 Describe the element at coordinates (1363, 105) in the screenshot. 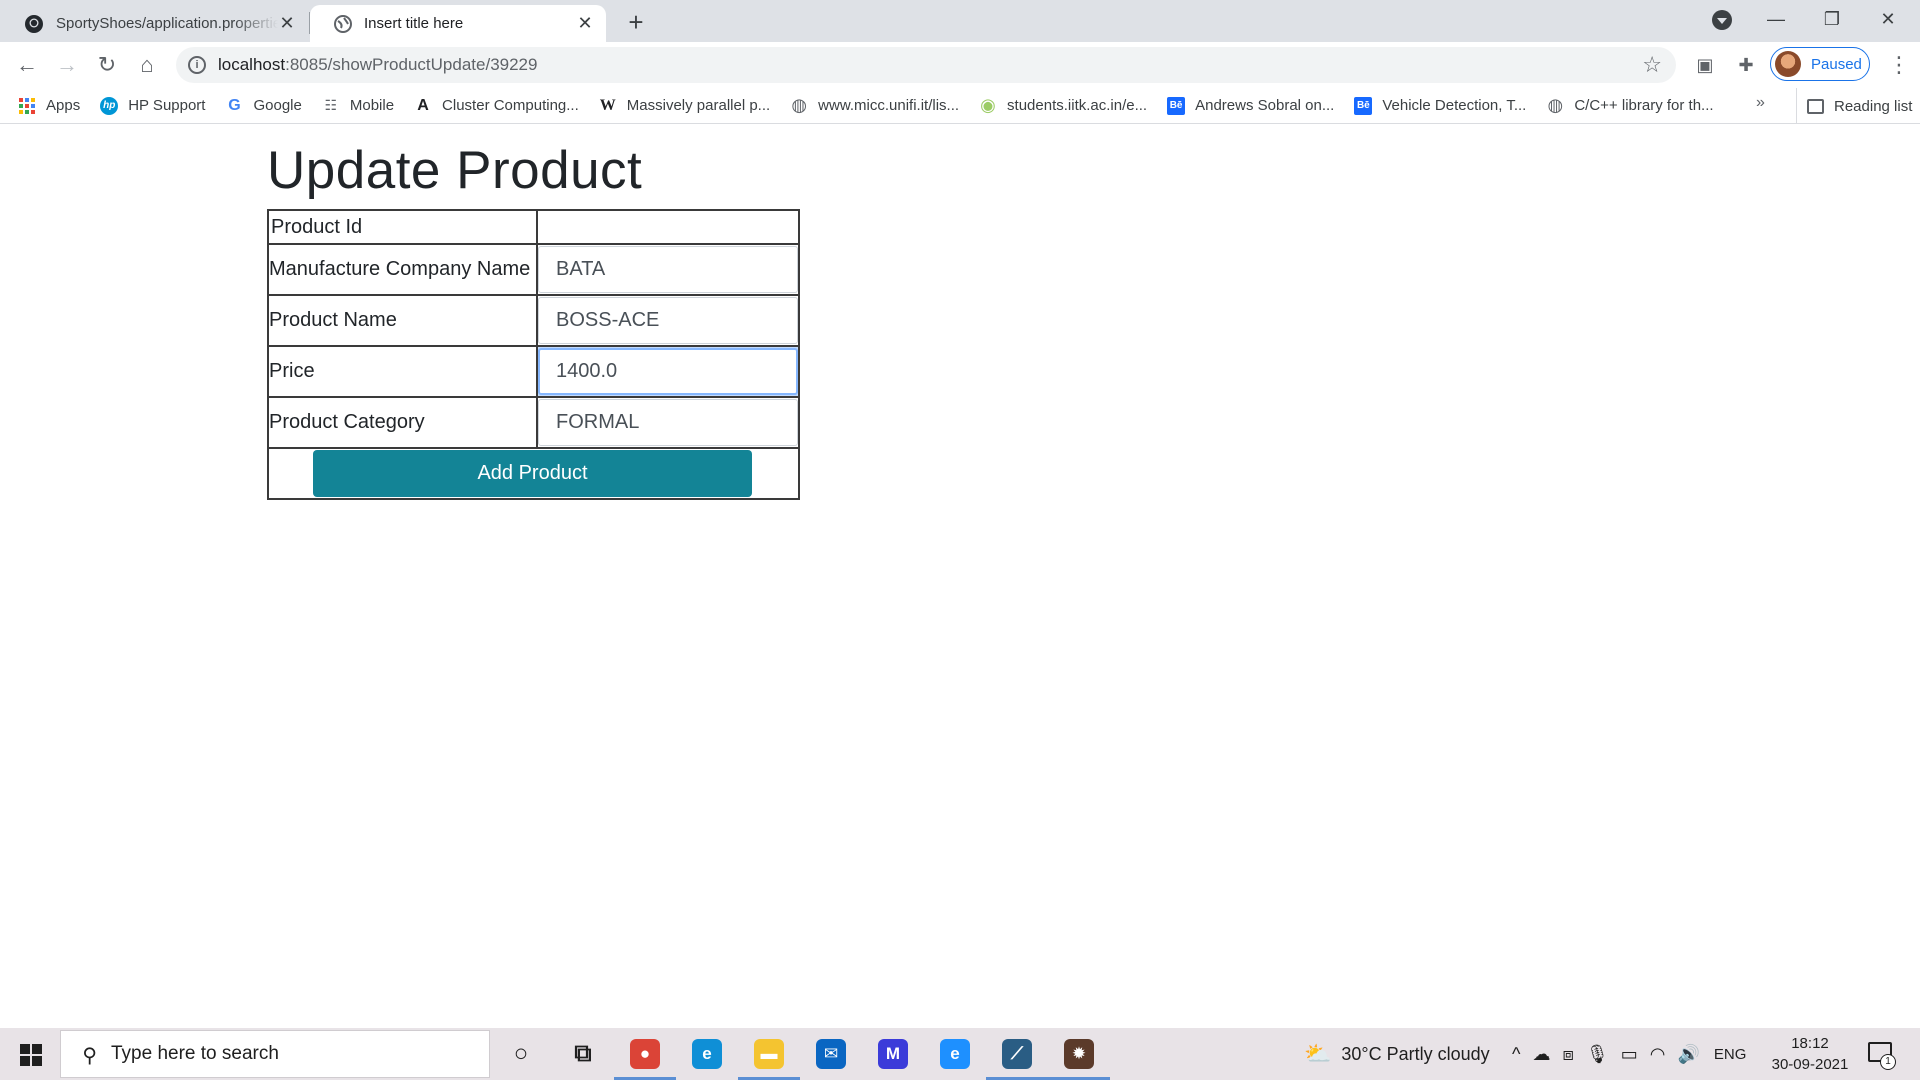

I see `behance-icon: Bē` at that location.